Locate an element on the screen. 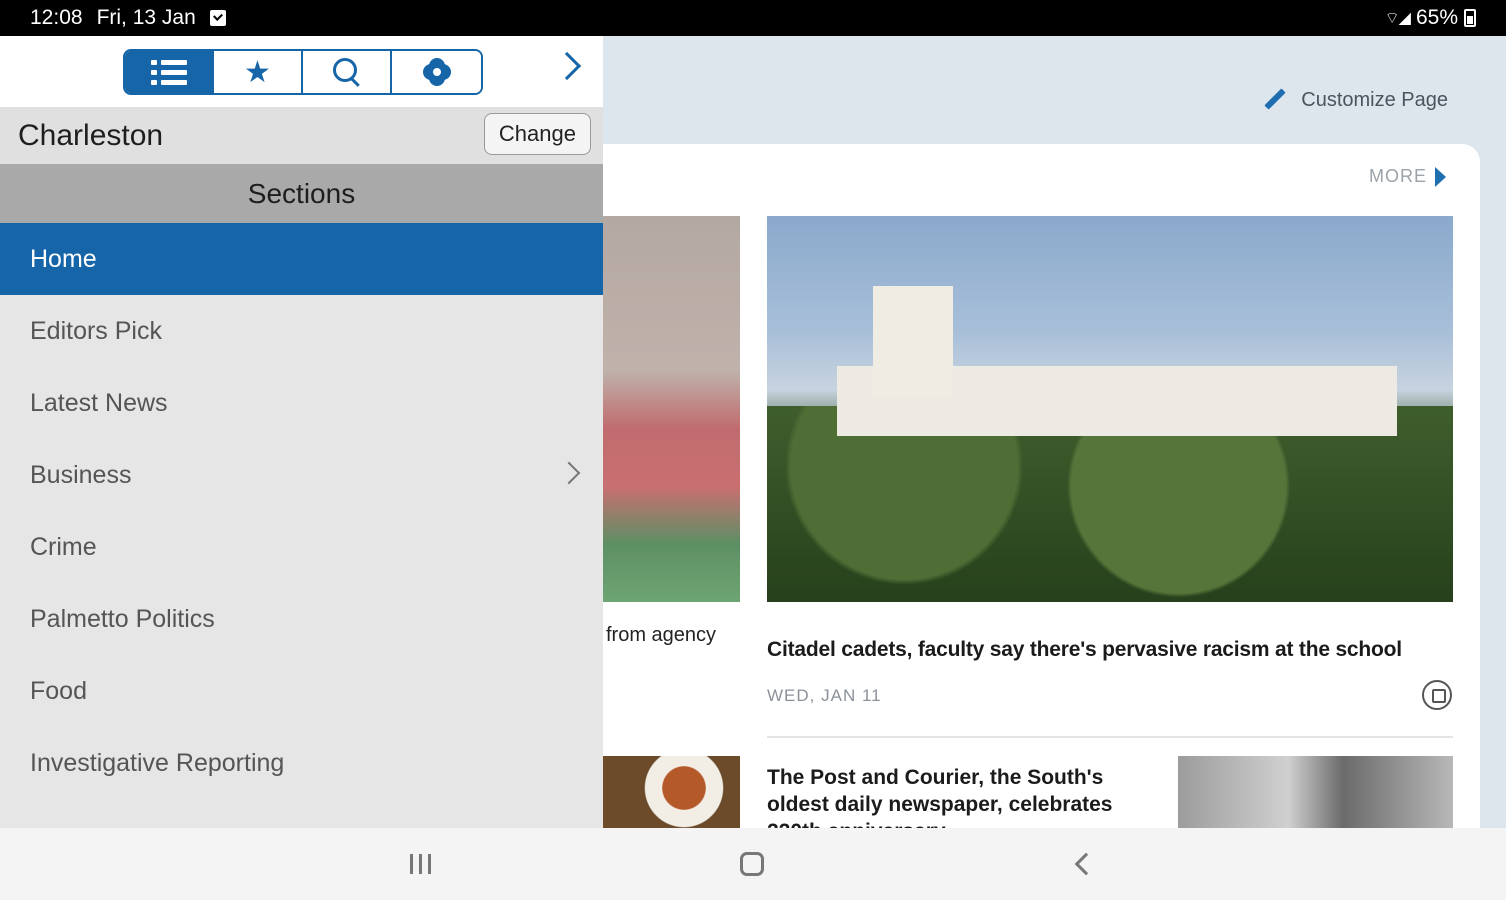 The width and height of the screenshot is (1506, 900). sections-tab-button is located at coordinates (169, 72).